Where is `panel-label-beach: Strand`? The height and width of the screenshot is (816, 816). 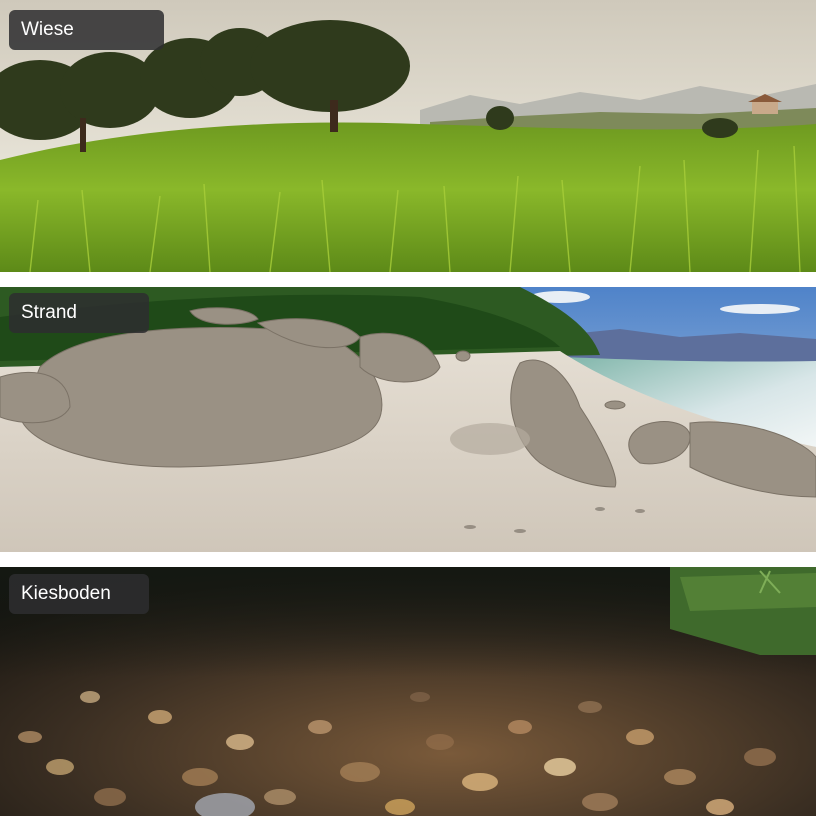
panel-label-beach: Strand is located at coordinates (79, 313).